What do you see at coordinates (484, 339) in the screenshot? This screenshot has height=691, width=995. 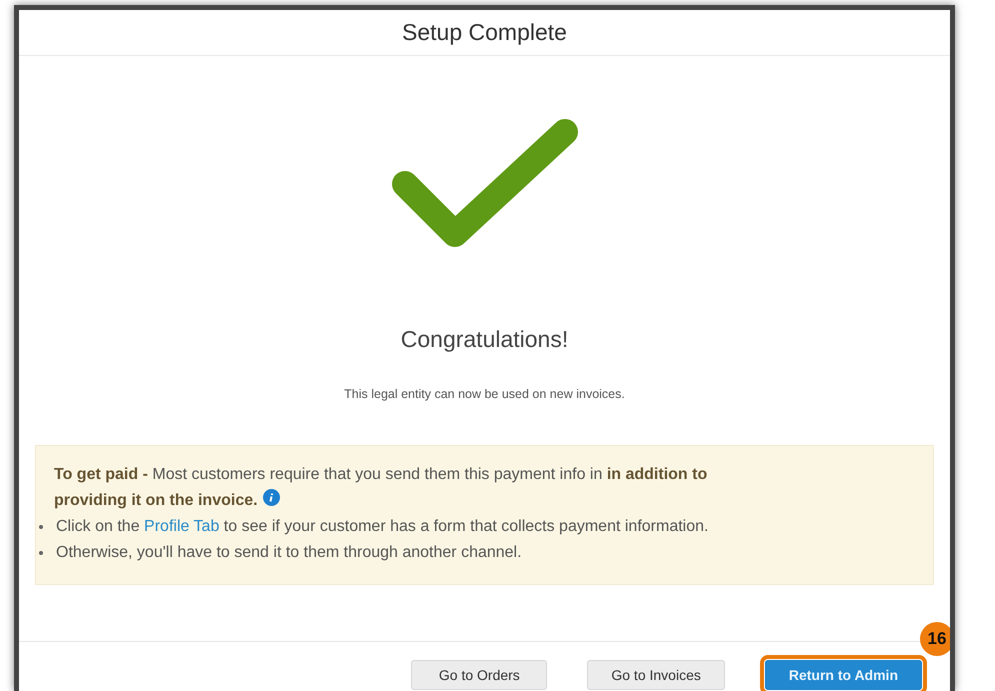 I see `congratulations-heading: Congratulations!` at bounding box center [484, 339].